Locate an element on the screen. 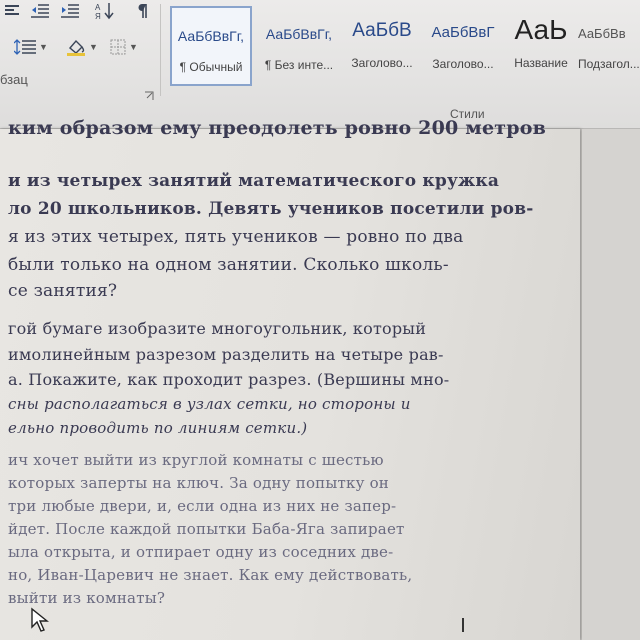  style-normal: АаБбВвГг, ¶ Обычный is located at coordinates (211, 46).